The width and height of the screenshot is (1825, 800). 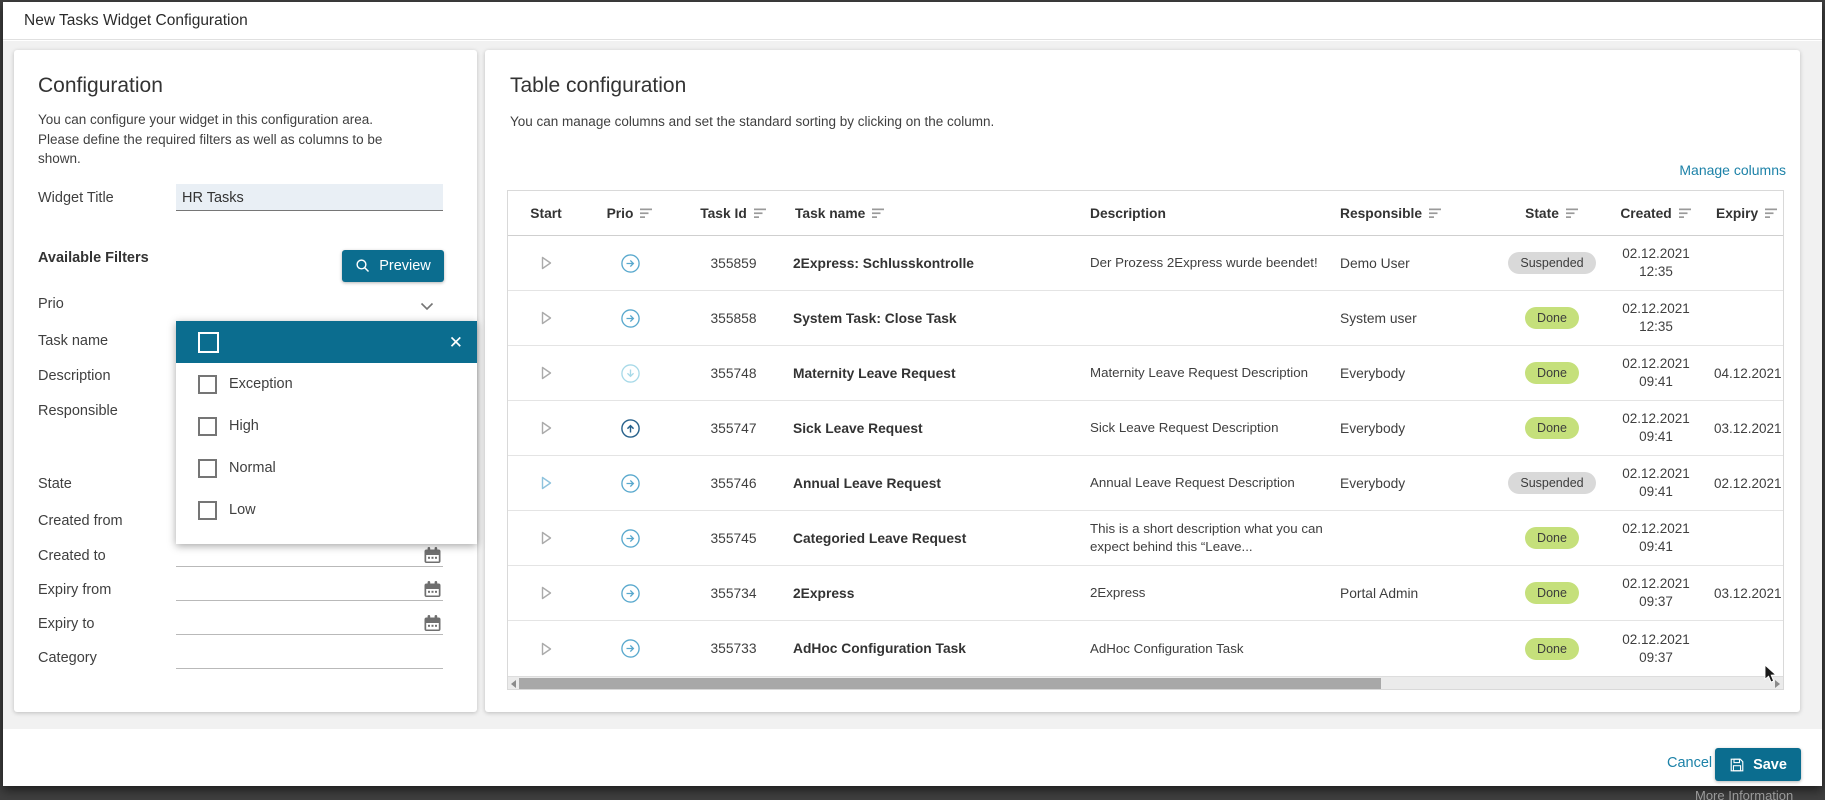 I want to click on preview-button-label: Preview, so click(x=405, y=266).